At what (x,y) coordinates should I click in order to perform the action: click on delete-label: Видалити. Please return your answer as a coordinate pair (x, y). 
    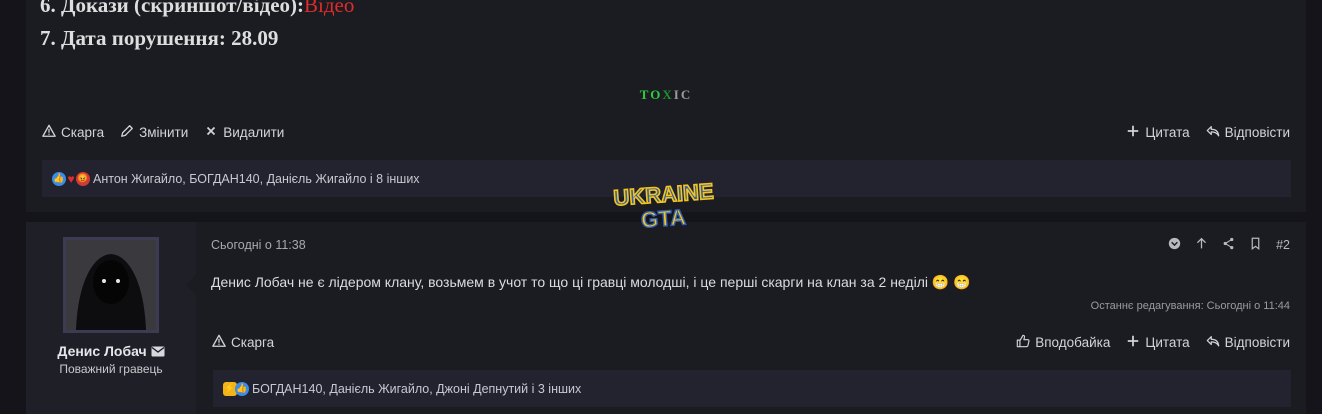
    Looking at the image, I should click on (254, 132).